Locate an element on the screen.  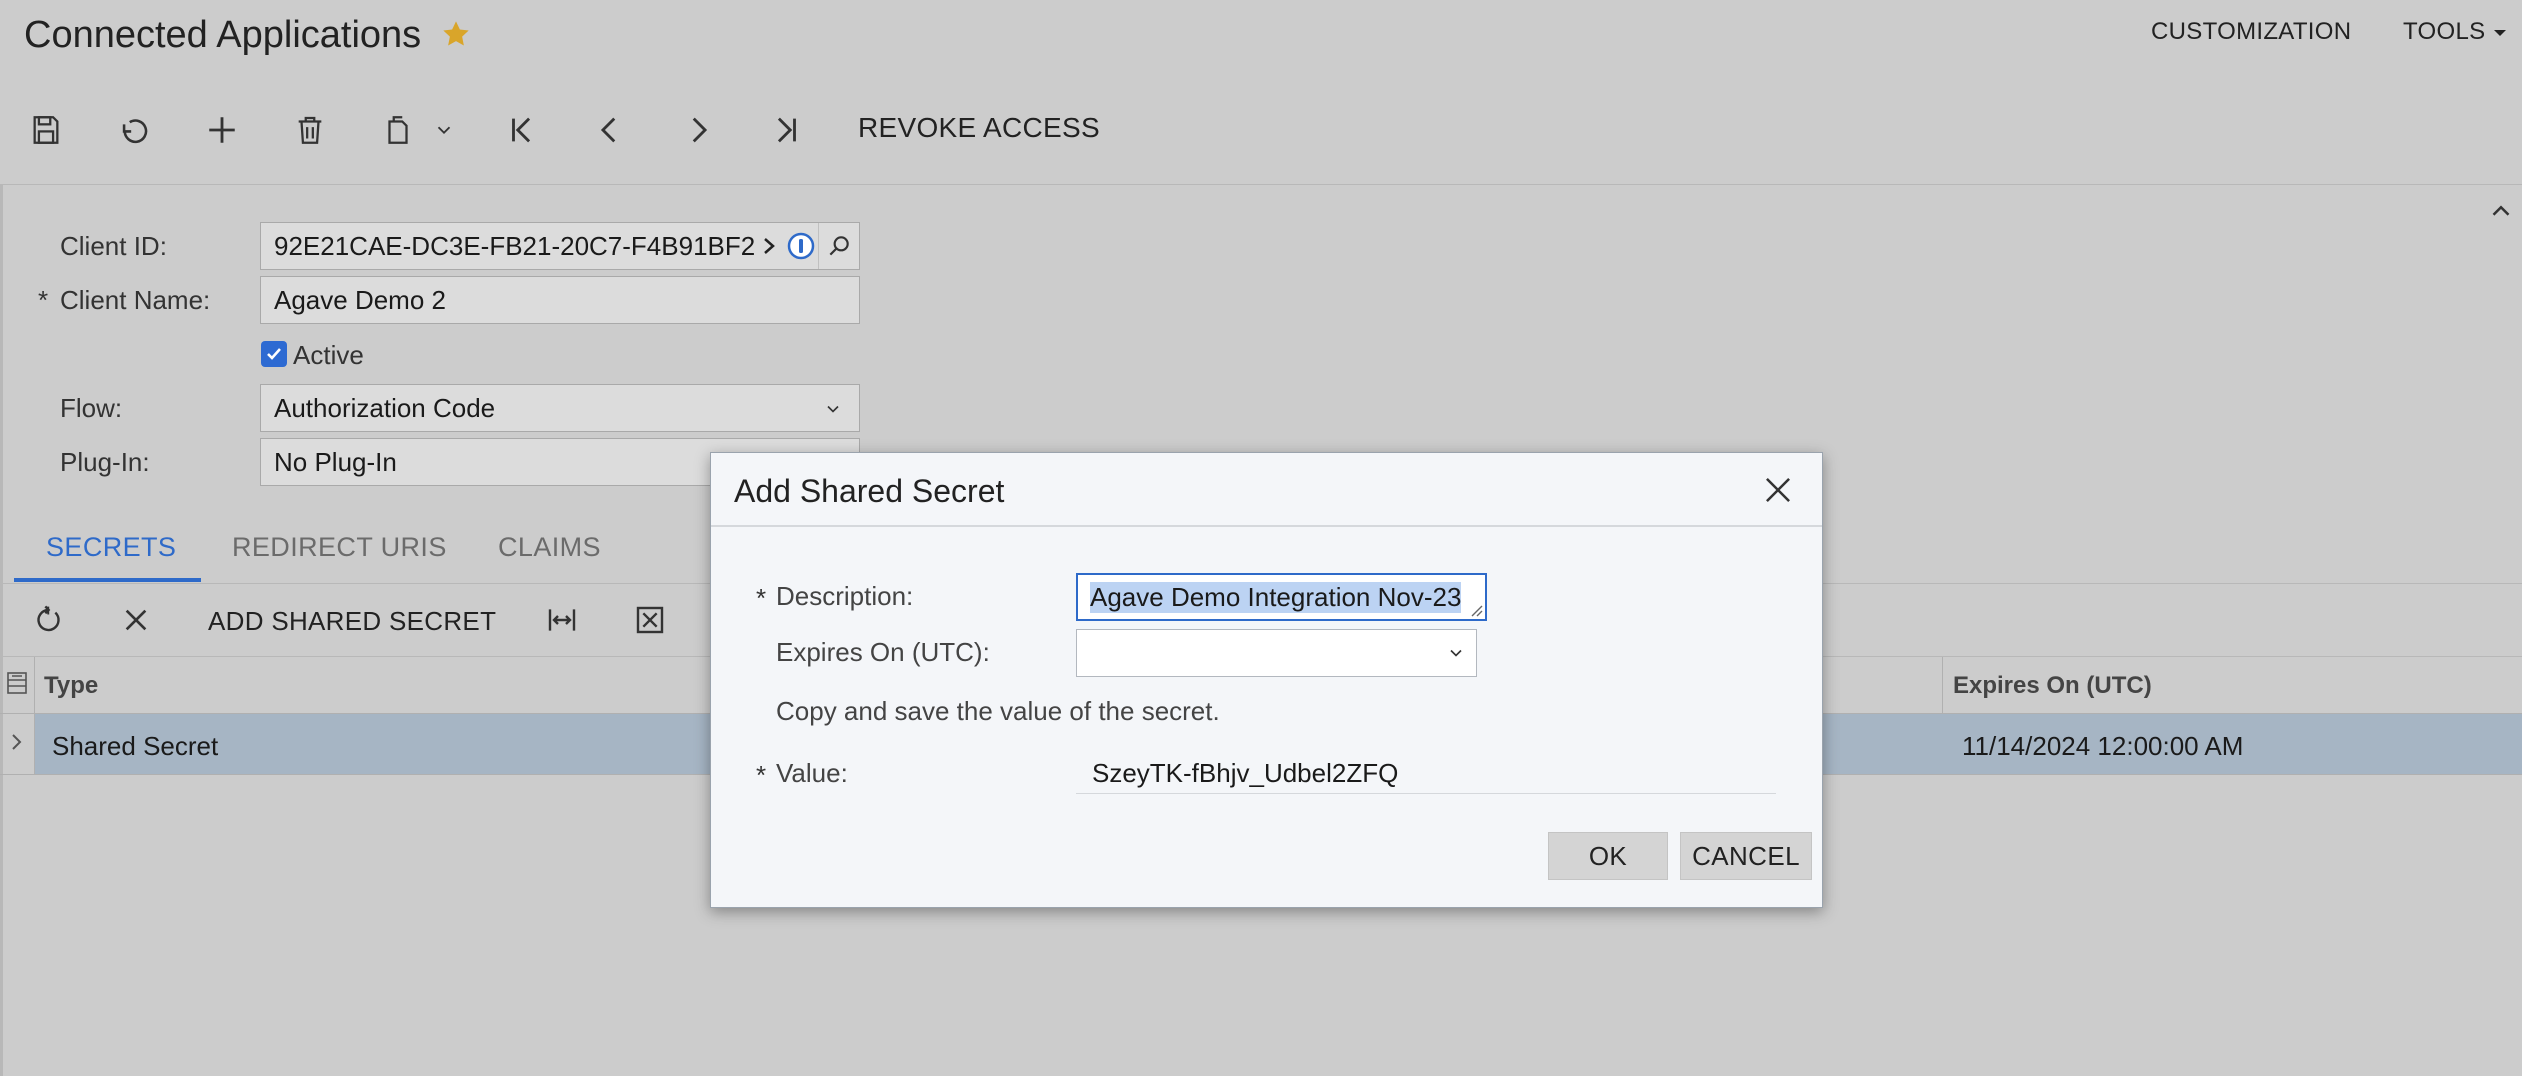
lookup-search-icon is located at coordinates (838, 246).